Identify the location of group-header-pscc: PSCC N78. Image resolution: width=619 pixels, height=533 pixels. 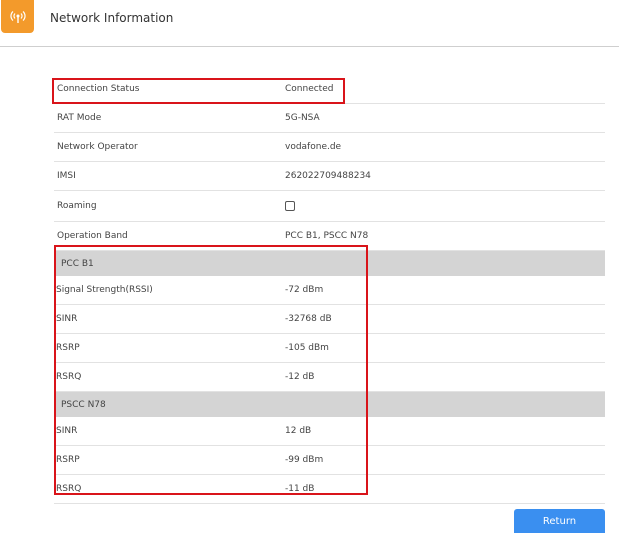
(329, 404).